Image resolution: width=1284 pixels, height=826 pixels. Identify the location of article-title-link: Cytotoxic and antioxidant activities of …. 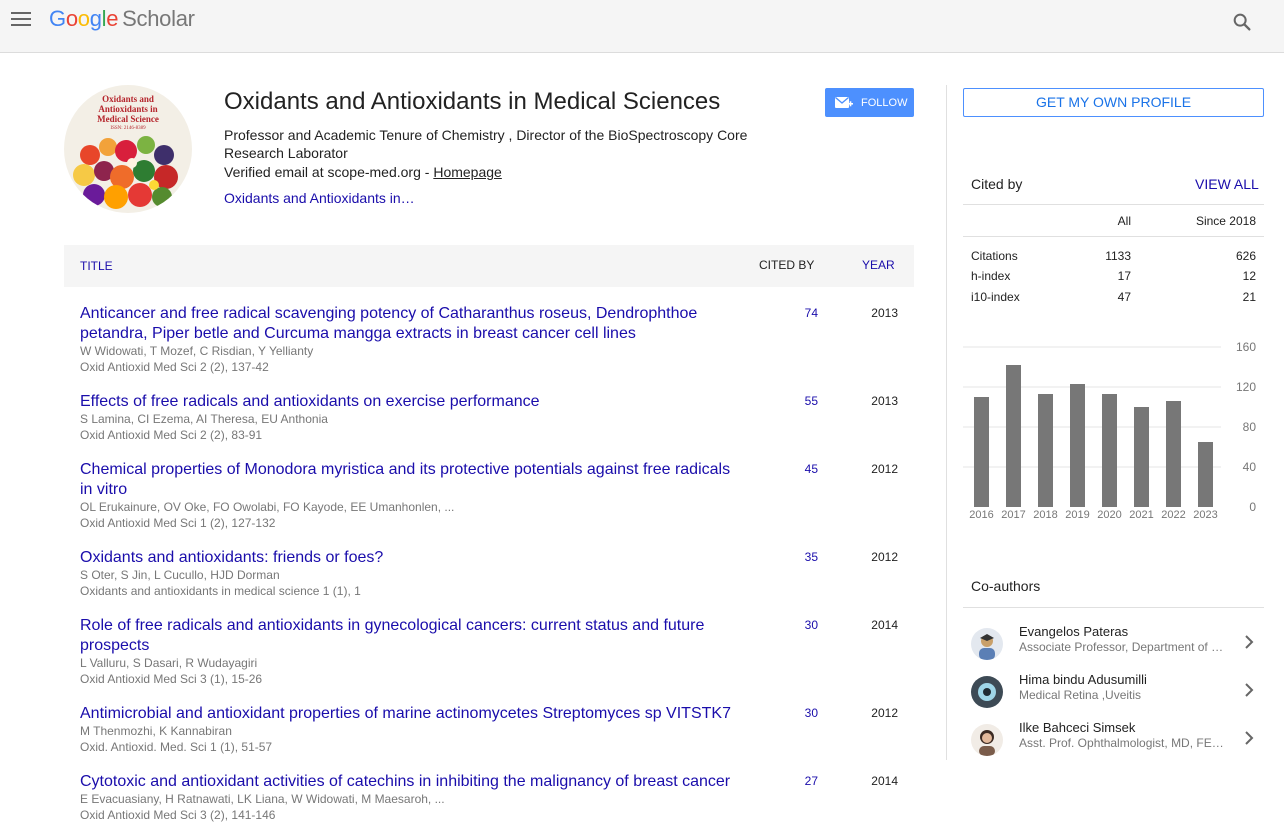
(410, 782).